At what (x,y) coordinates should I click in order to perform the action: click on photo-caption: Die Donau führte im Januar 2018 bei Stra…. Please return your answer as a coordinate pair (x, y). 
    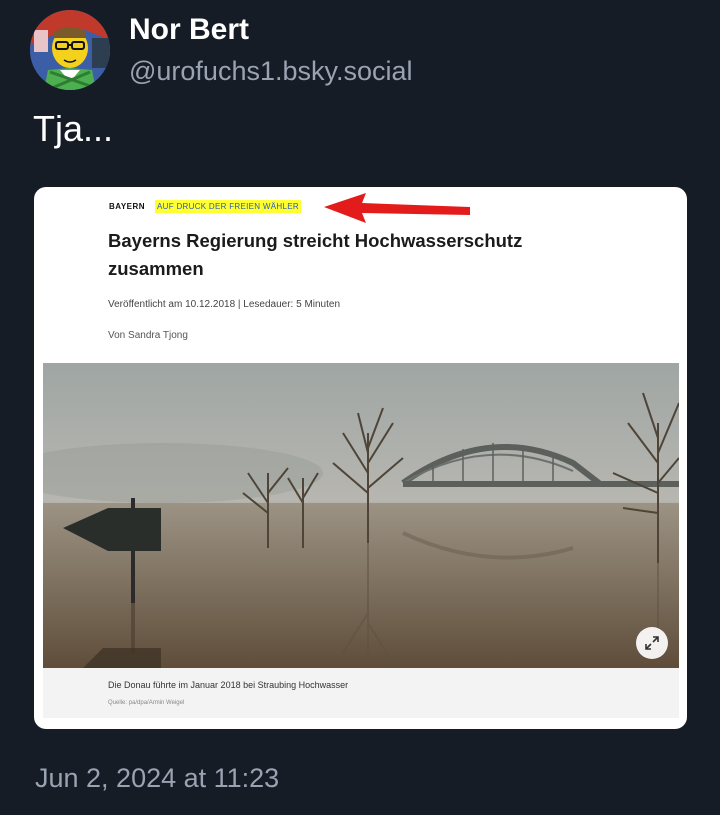
    Looking at the image, I should click on (228, 685).